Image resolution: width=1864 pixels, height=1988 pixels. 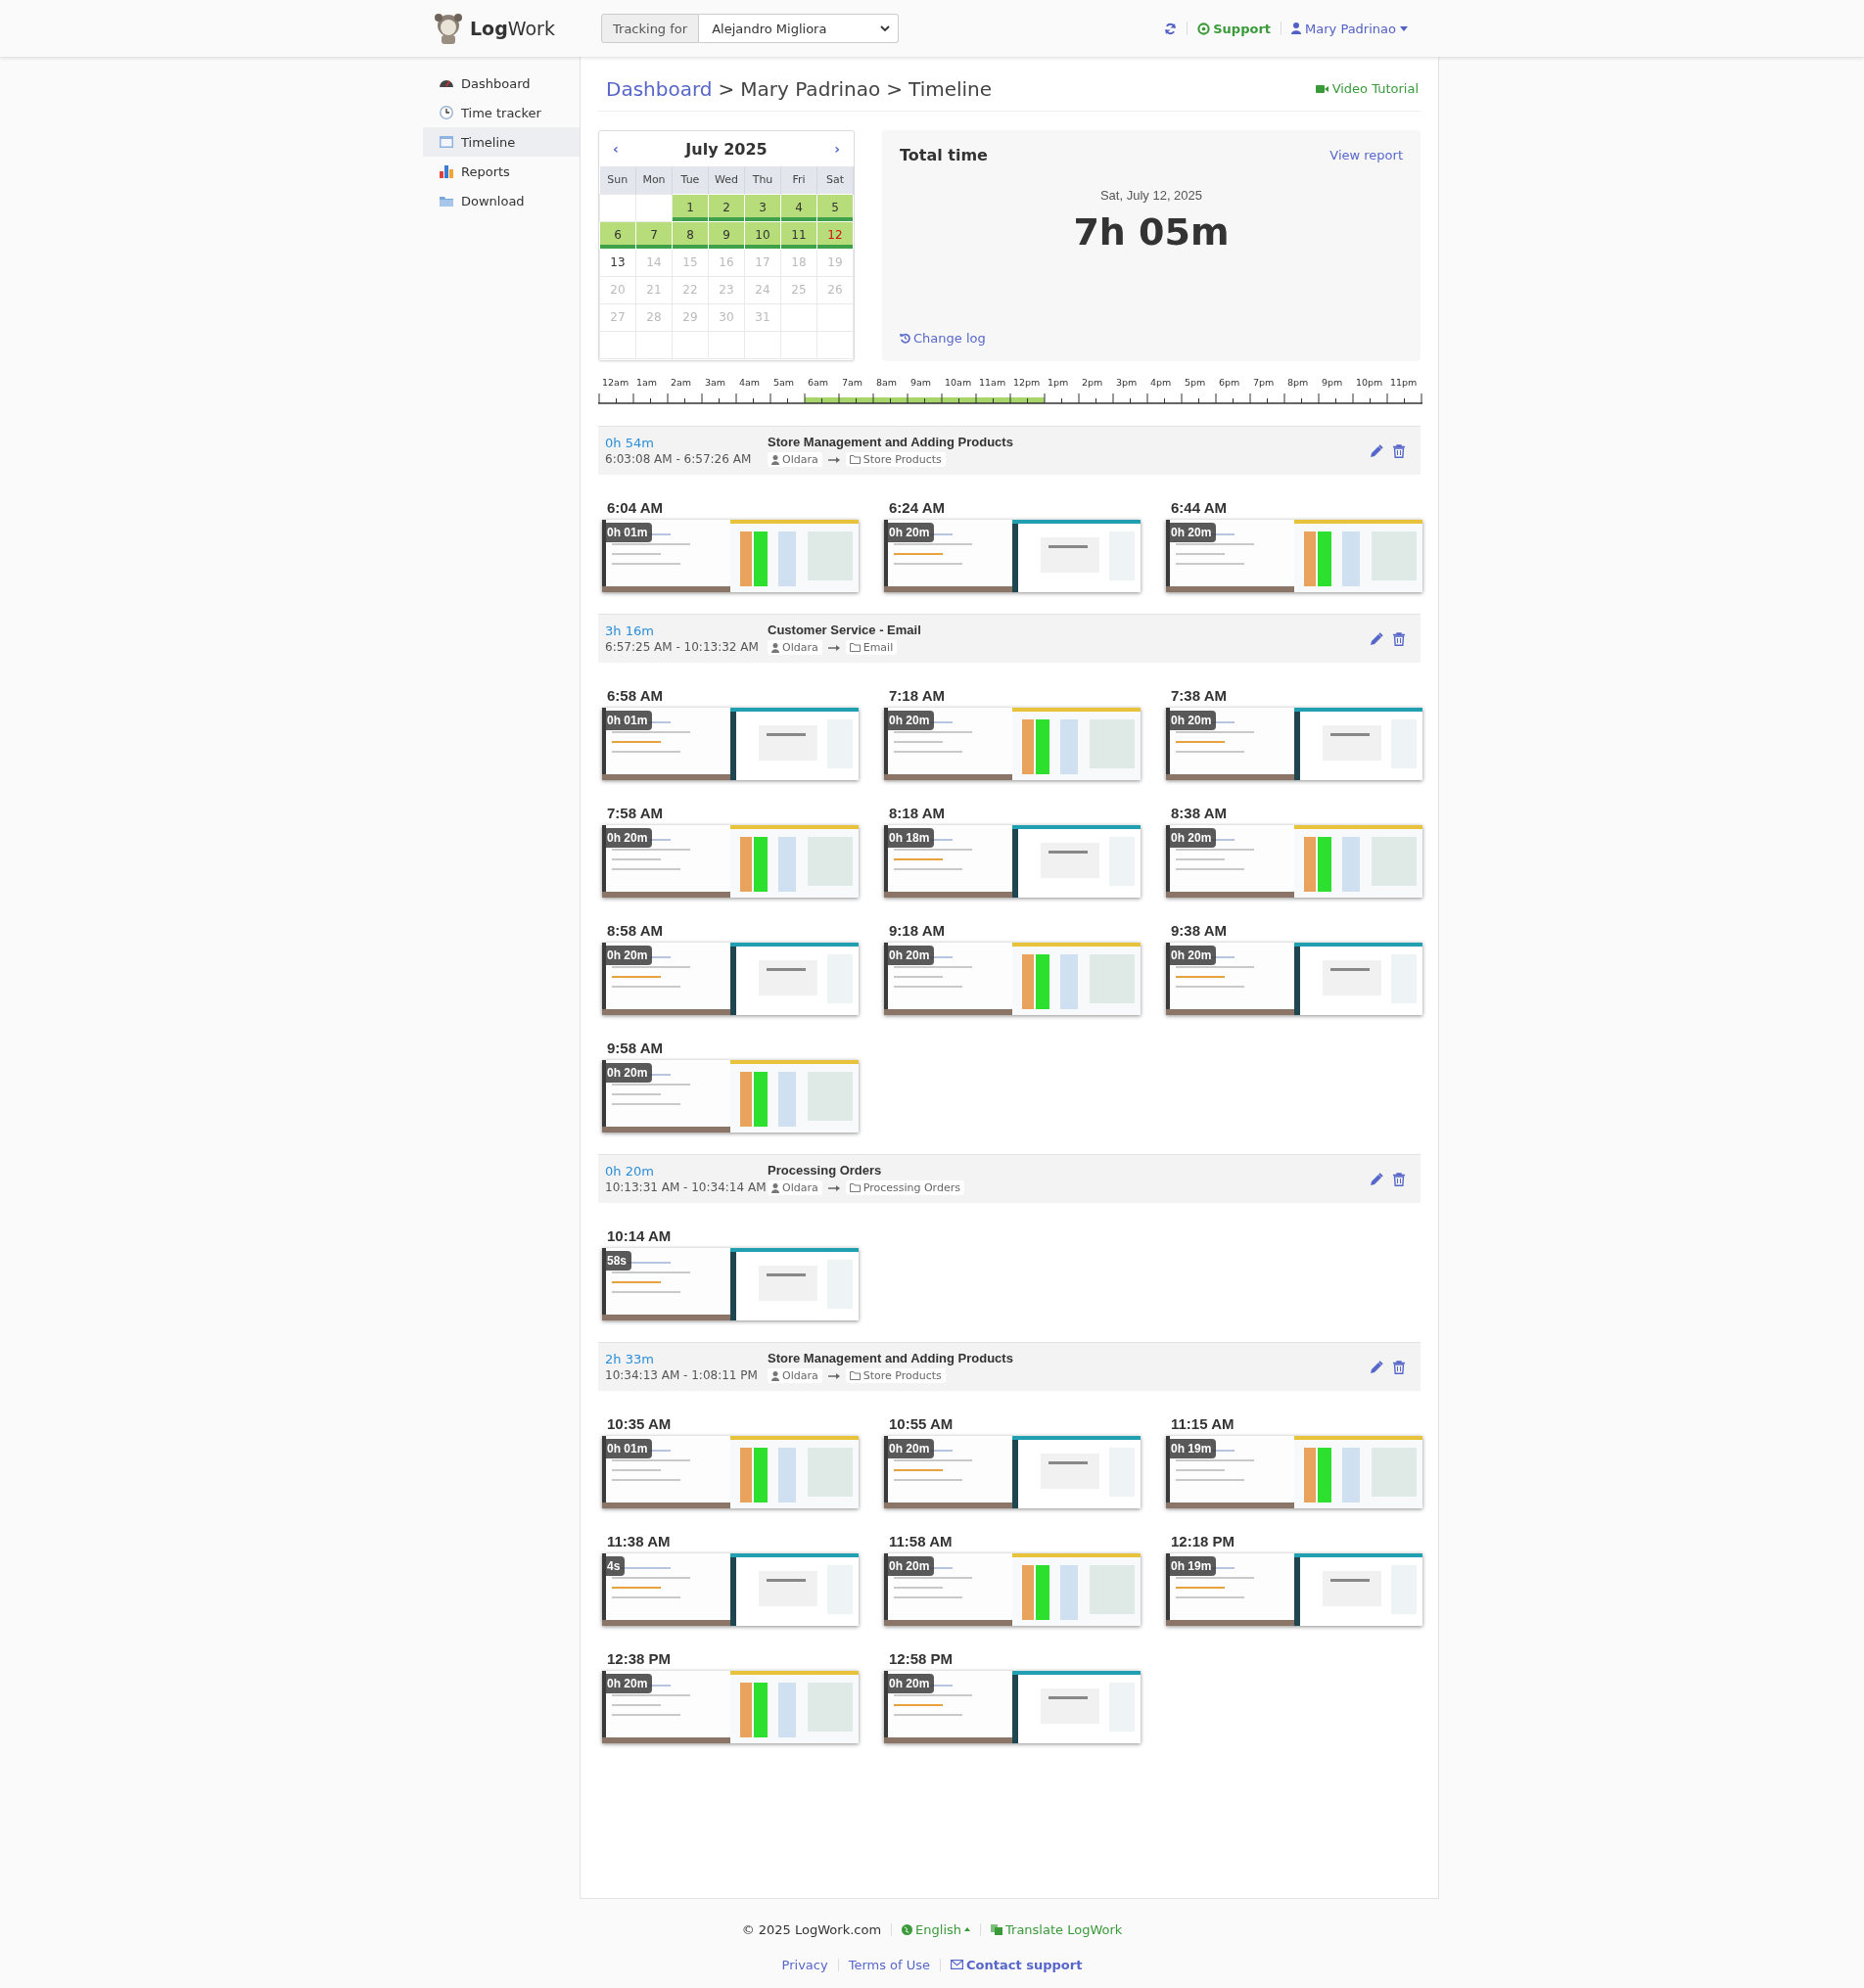 I want to click on calendar-day: 13, so click(x=617, y=262).